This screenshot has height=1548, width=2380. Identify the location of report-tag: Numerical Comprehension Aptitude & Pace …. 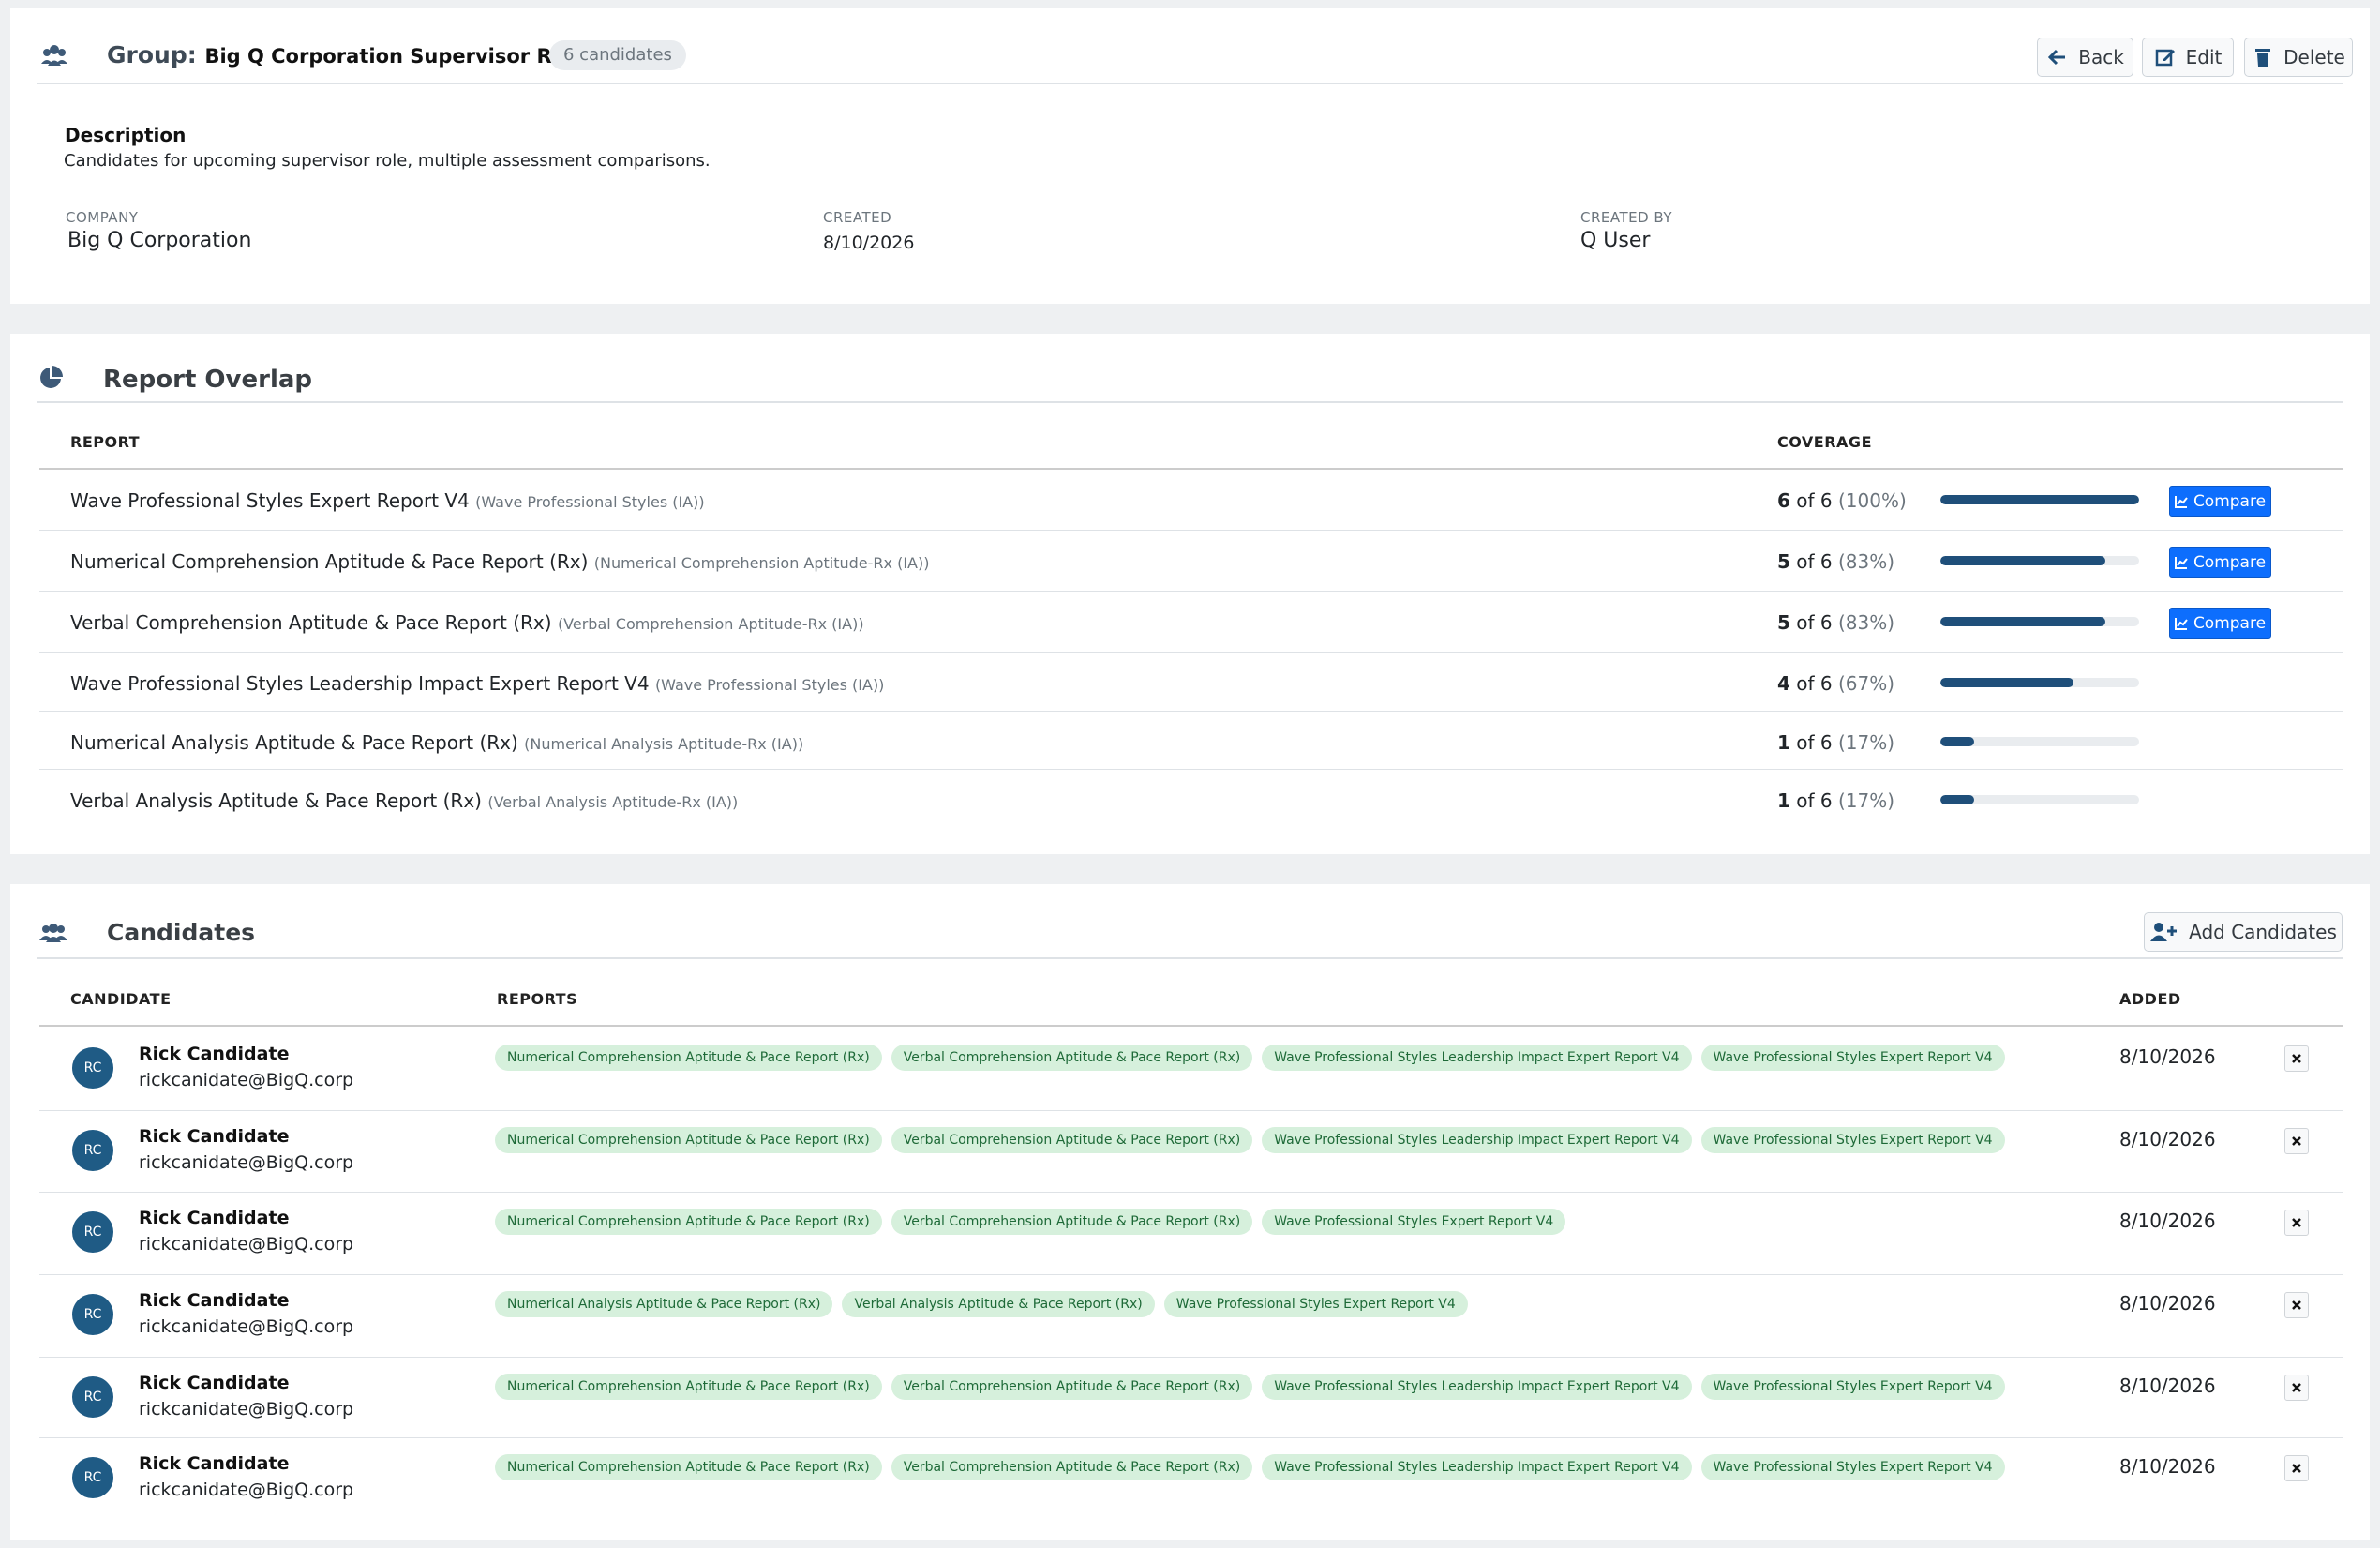
(688, 1387).